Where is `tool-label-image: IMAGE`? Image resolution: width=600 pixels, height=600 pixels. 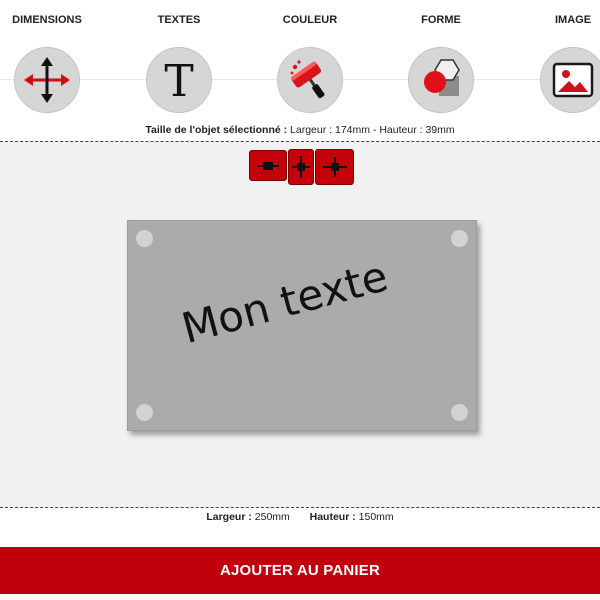
tool-label-image: IMAGE is located at coordinates (573, 20).